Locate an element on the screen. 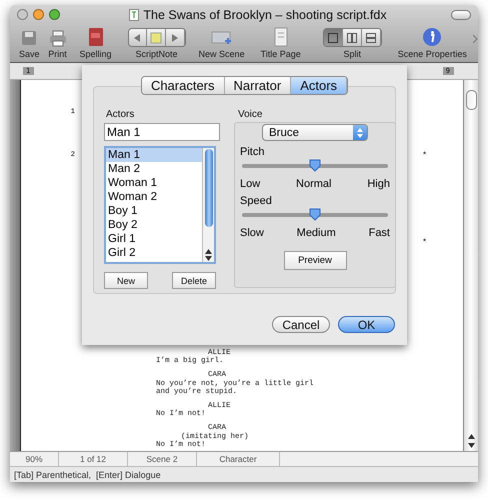  left-arrow-icon is located at coordinates (137, 38).